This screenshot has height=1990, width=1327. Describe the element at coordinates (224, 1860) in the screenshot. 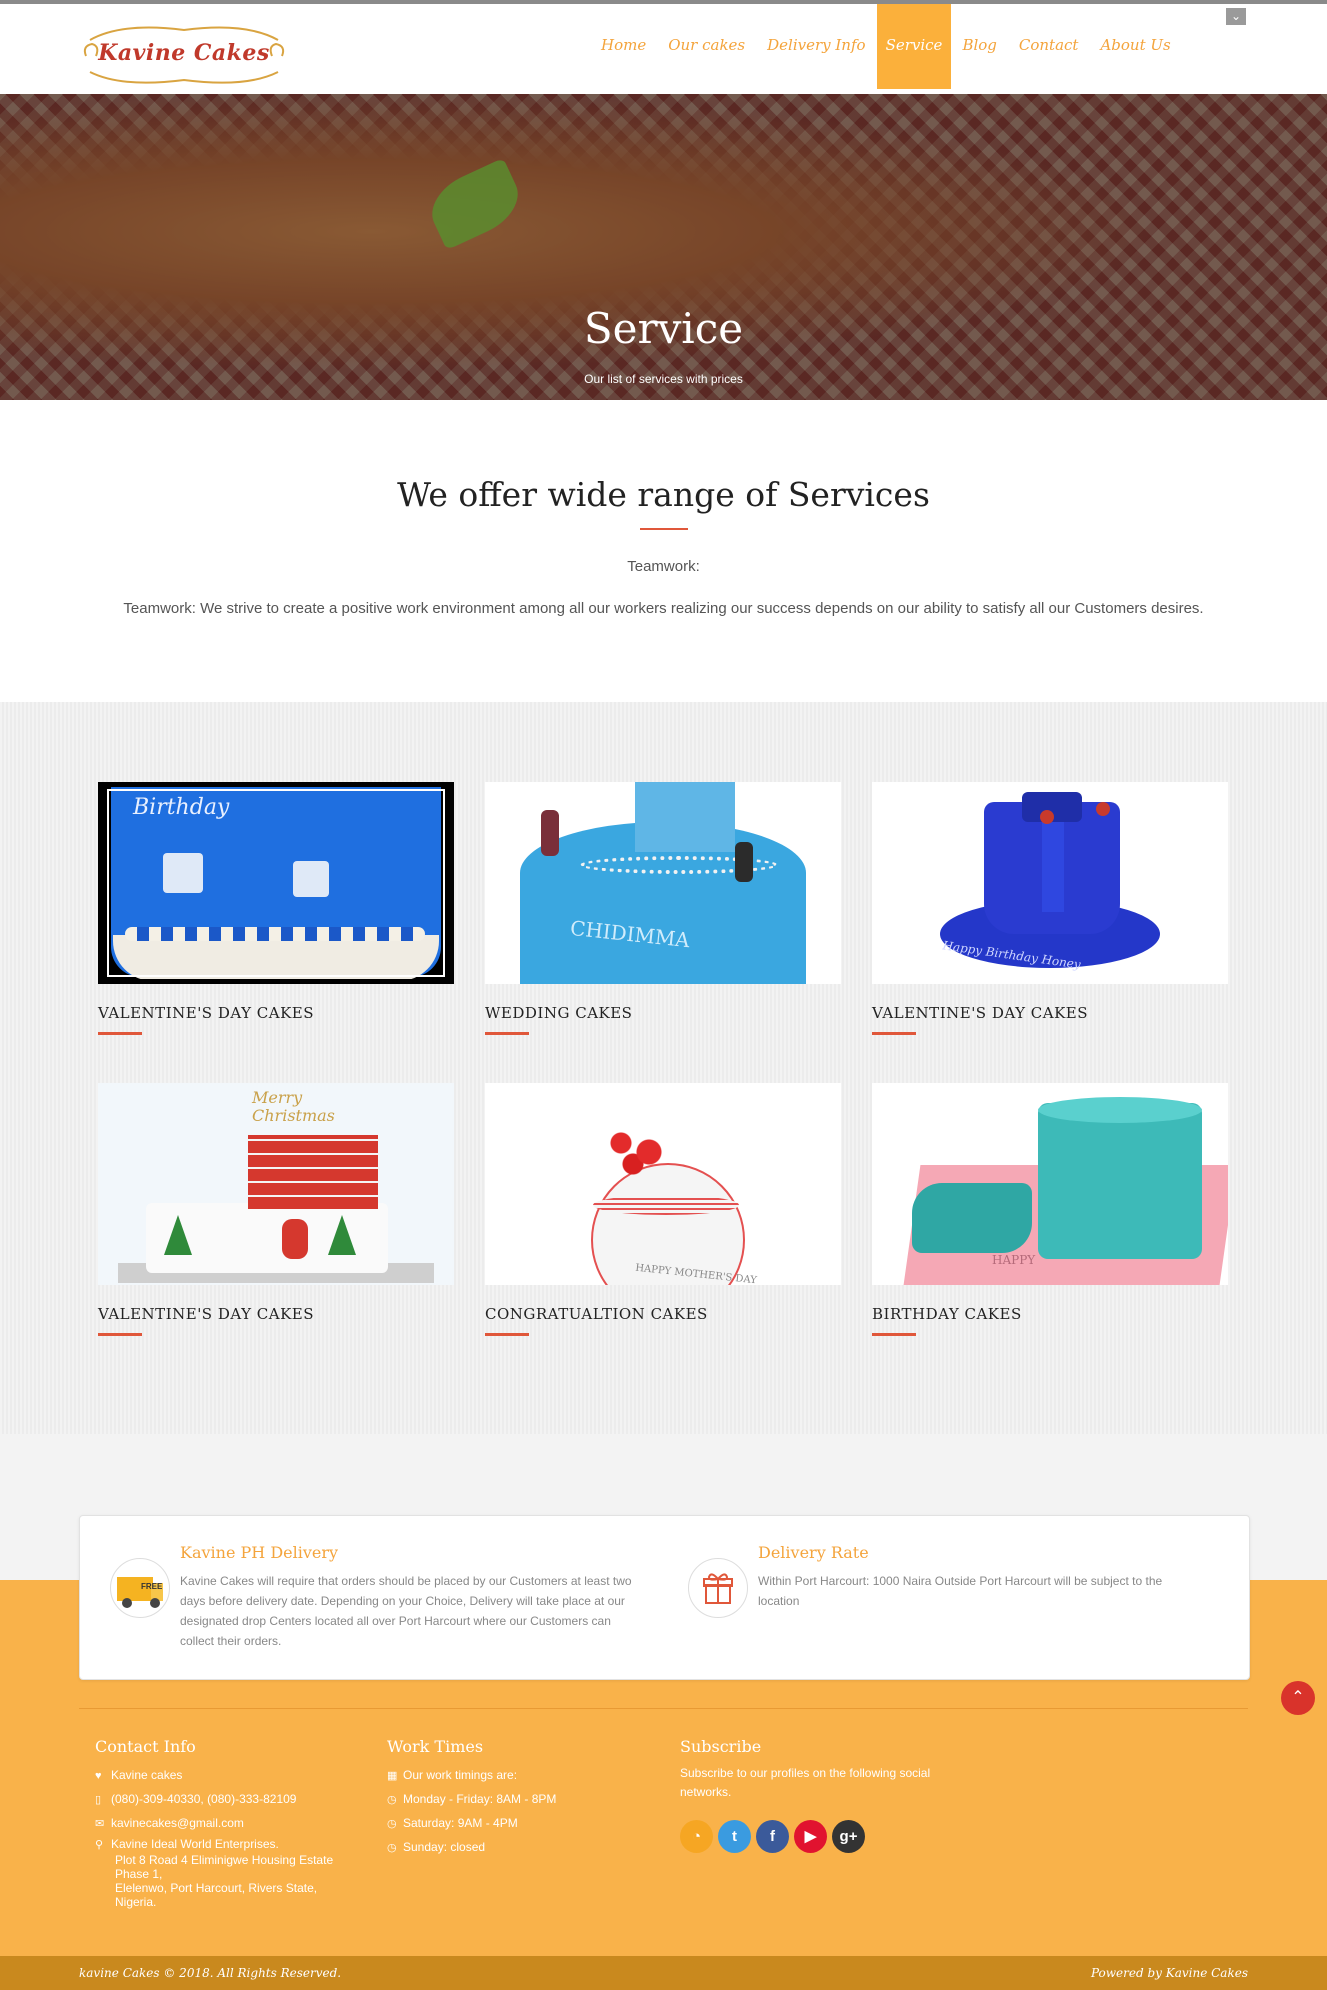

I see `address-line: Plot 8 Road 4 Eliminigwe Housing Estate` at that location.